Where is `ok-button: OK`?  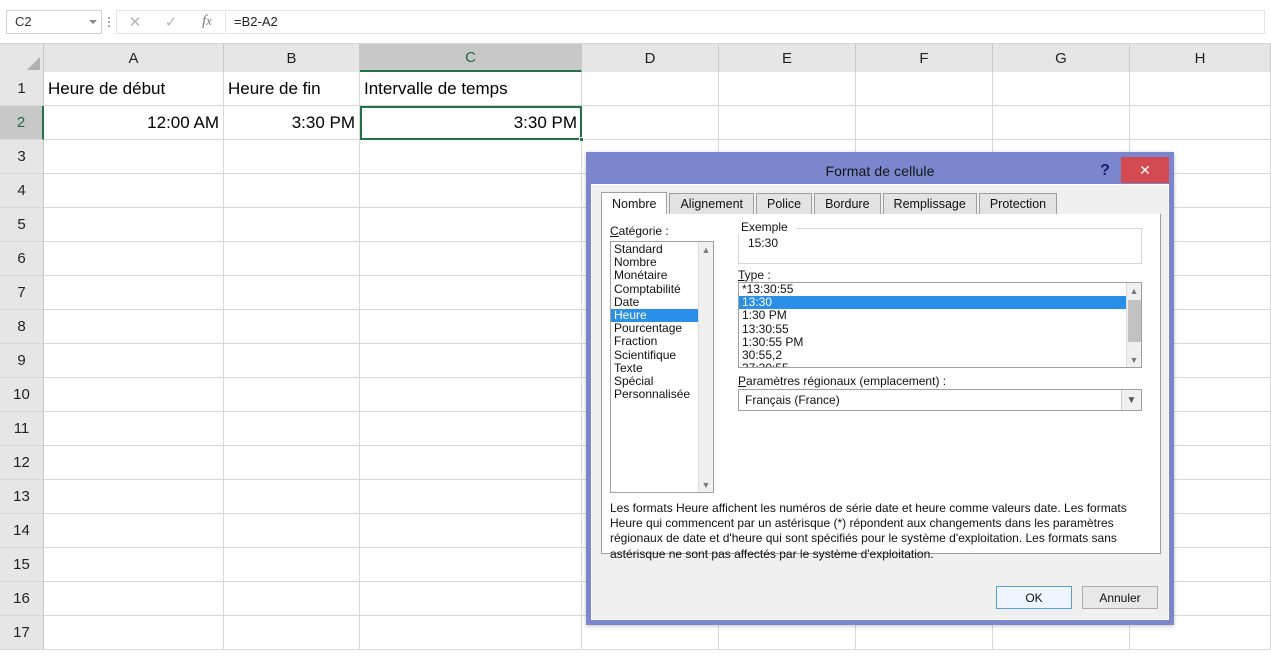
ok-button: OK is located at coordinates (1034, 597).